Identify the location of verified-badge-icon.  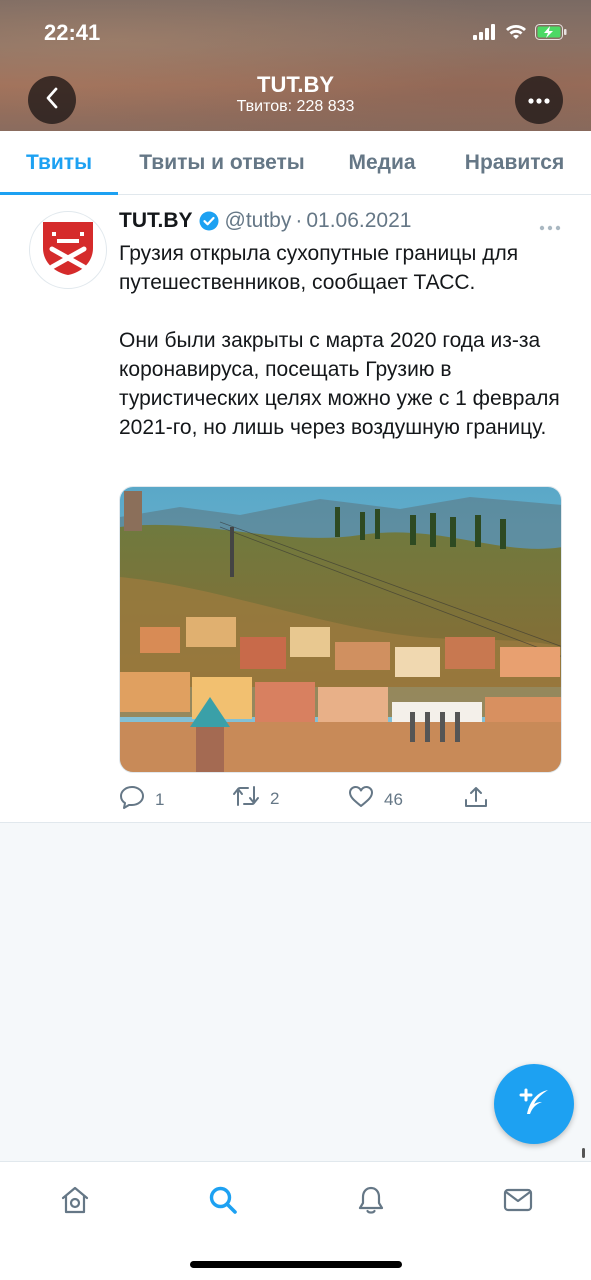
(209, 221).